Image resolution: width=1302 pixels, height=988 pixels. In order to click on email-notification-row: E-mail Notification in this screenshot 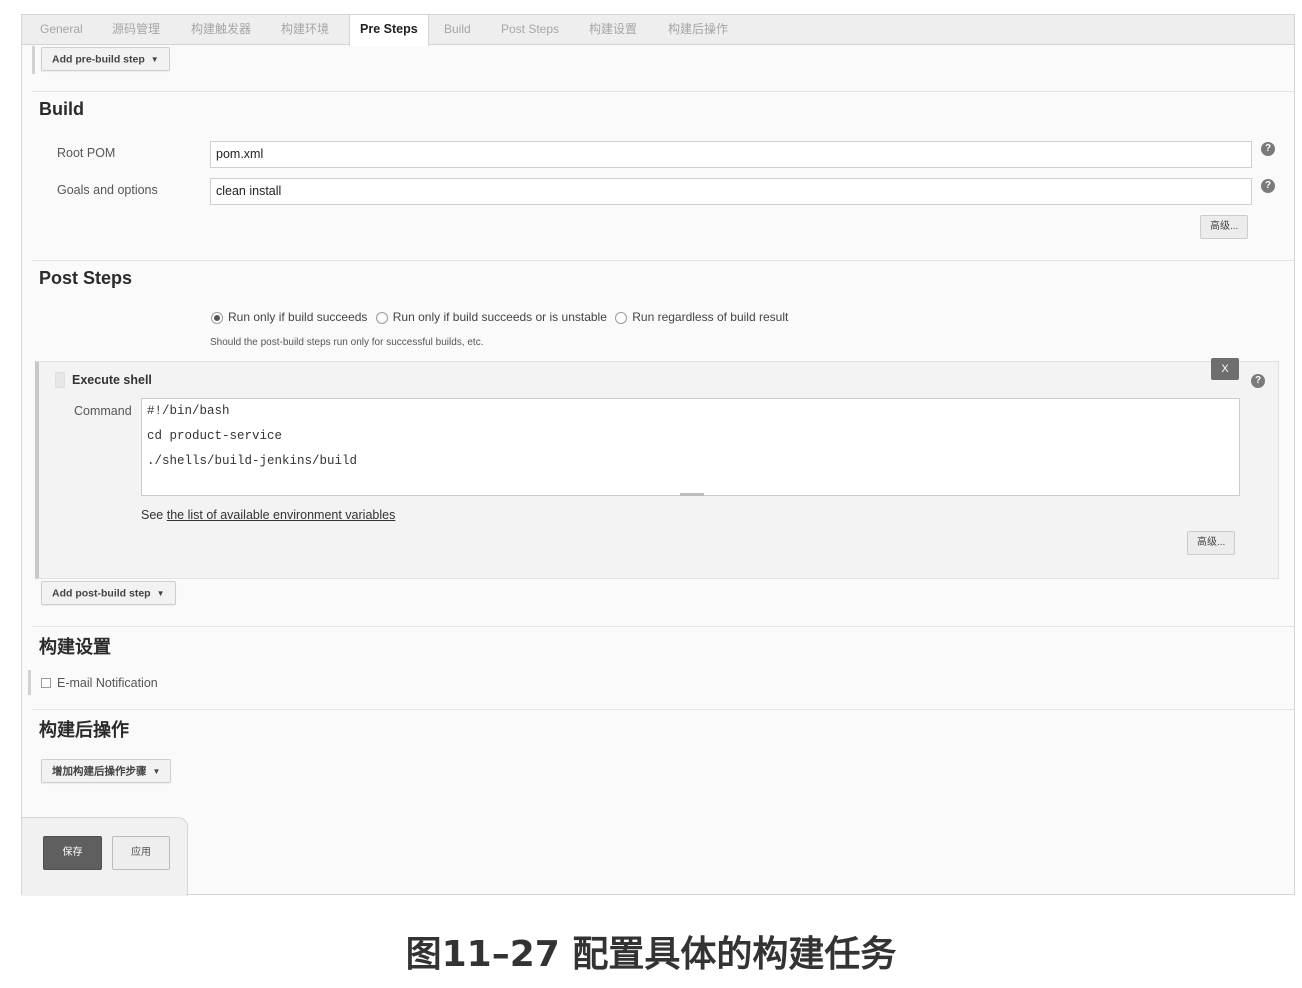, I will do `click(99, 683)`.